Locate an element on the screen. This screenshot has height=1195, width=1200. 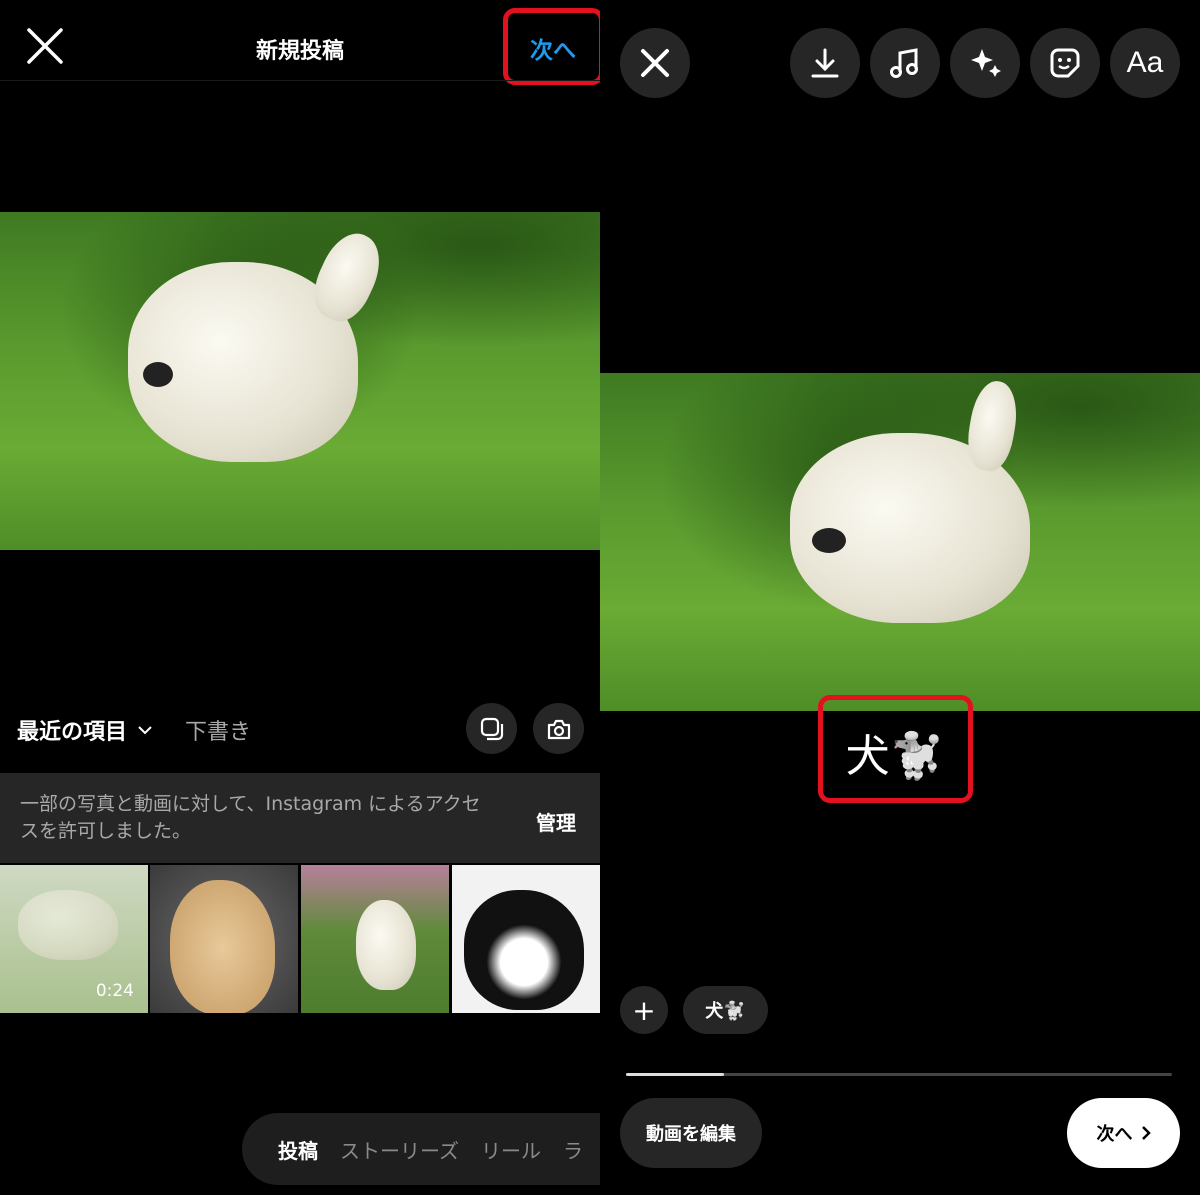
multi-select-button is located at coordinates (491, 728).